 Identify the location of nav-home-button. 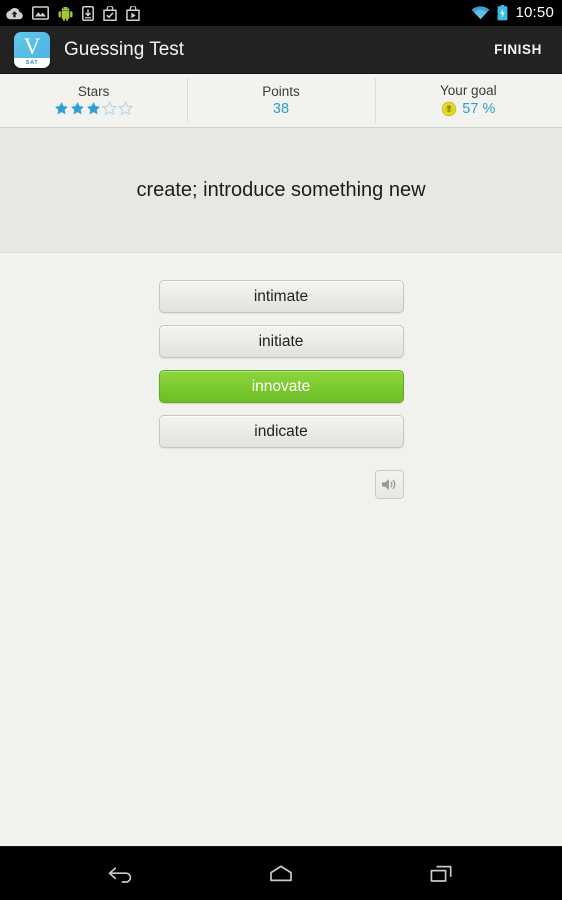
(281, 874).